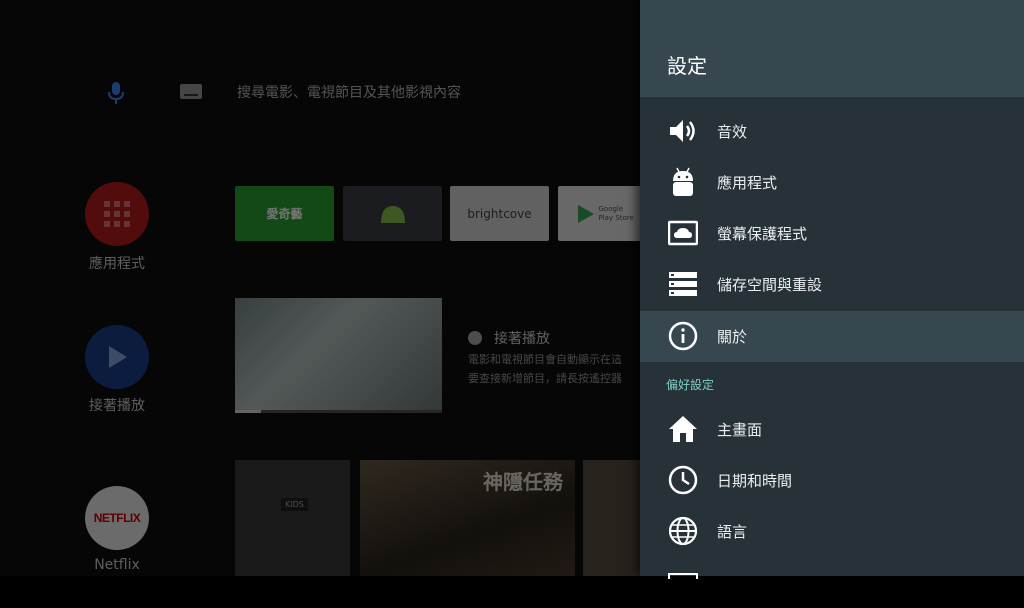 Image resolution: width=1024 pixels, height=608 pixels. I want to click on settings-item-date-time: 日期和時間, so click(832, 480).